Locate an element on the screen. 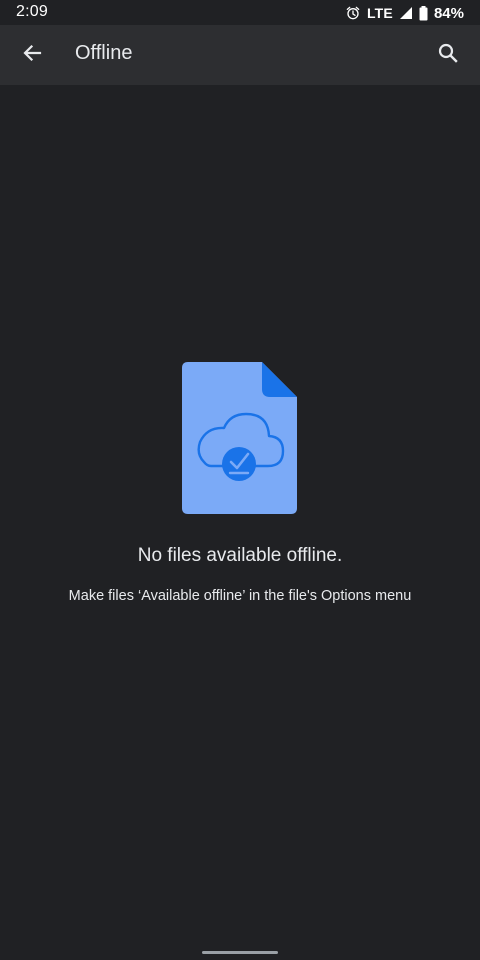 The width and height of the screenshot is (480, 960). status-icons: LTE 84% is located at coordinates (404, 13).